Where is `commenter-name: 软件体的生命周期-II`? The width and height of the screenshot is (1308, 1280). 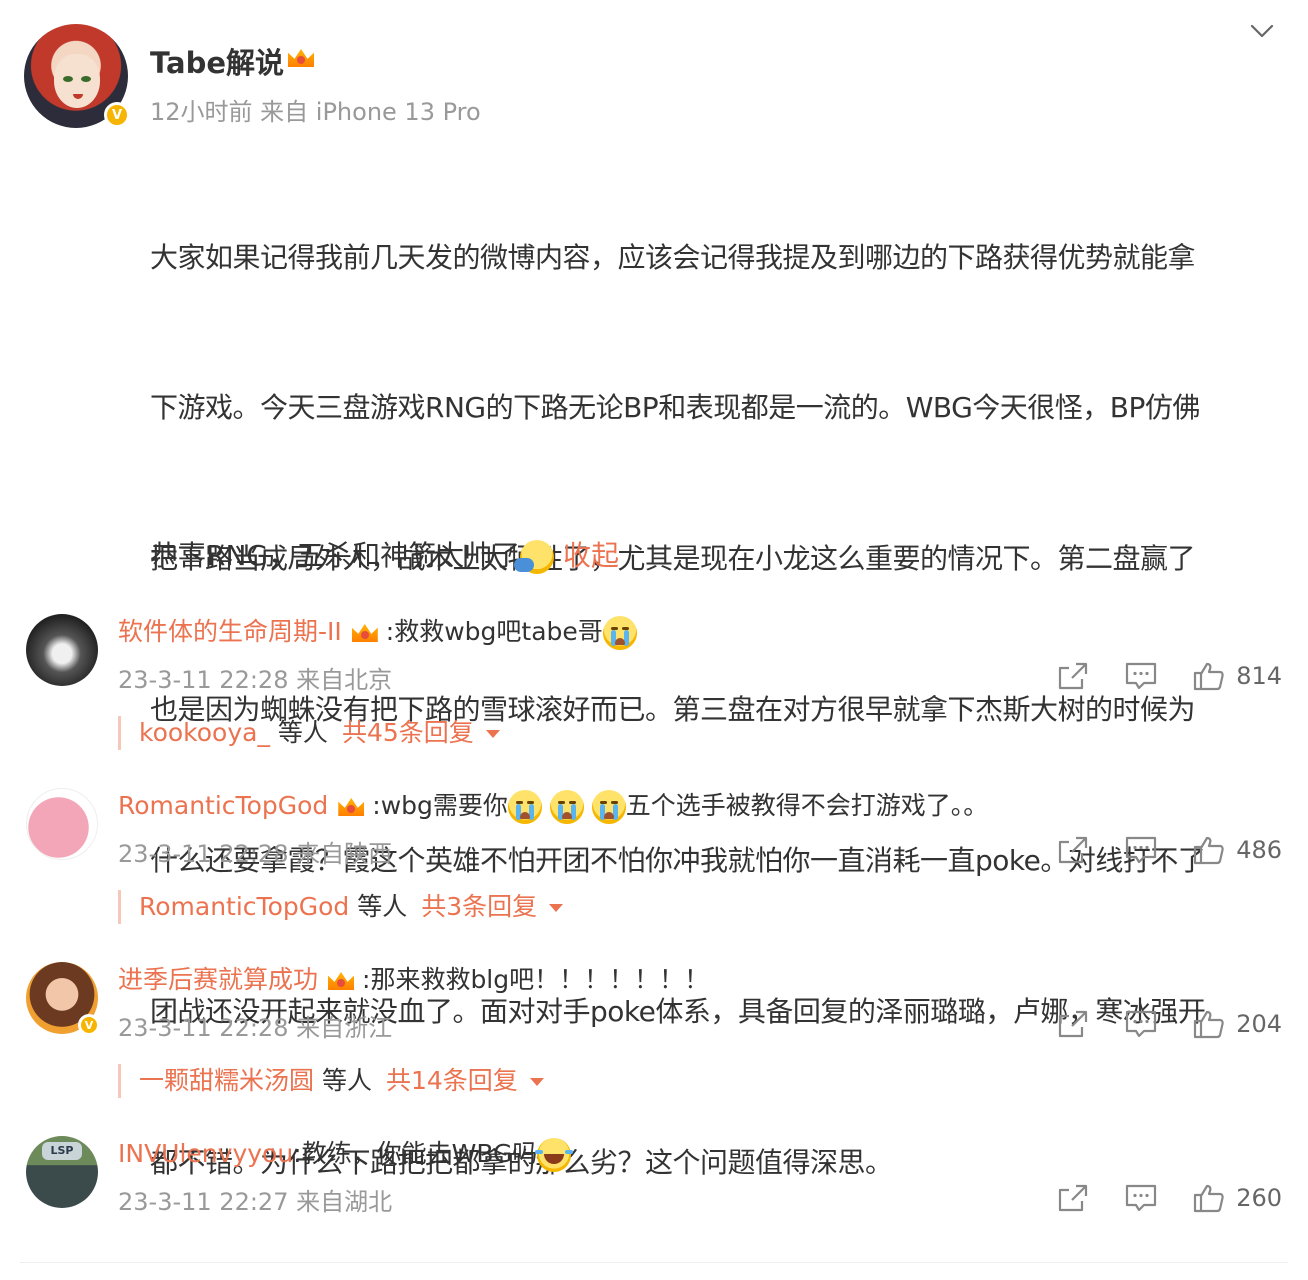 commenter-name: 软件体的生命周期-II is located at coordinates (230, 631).